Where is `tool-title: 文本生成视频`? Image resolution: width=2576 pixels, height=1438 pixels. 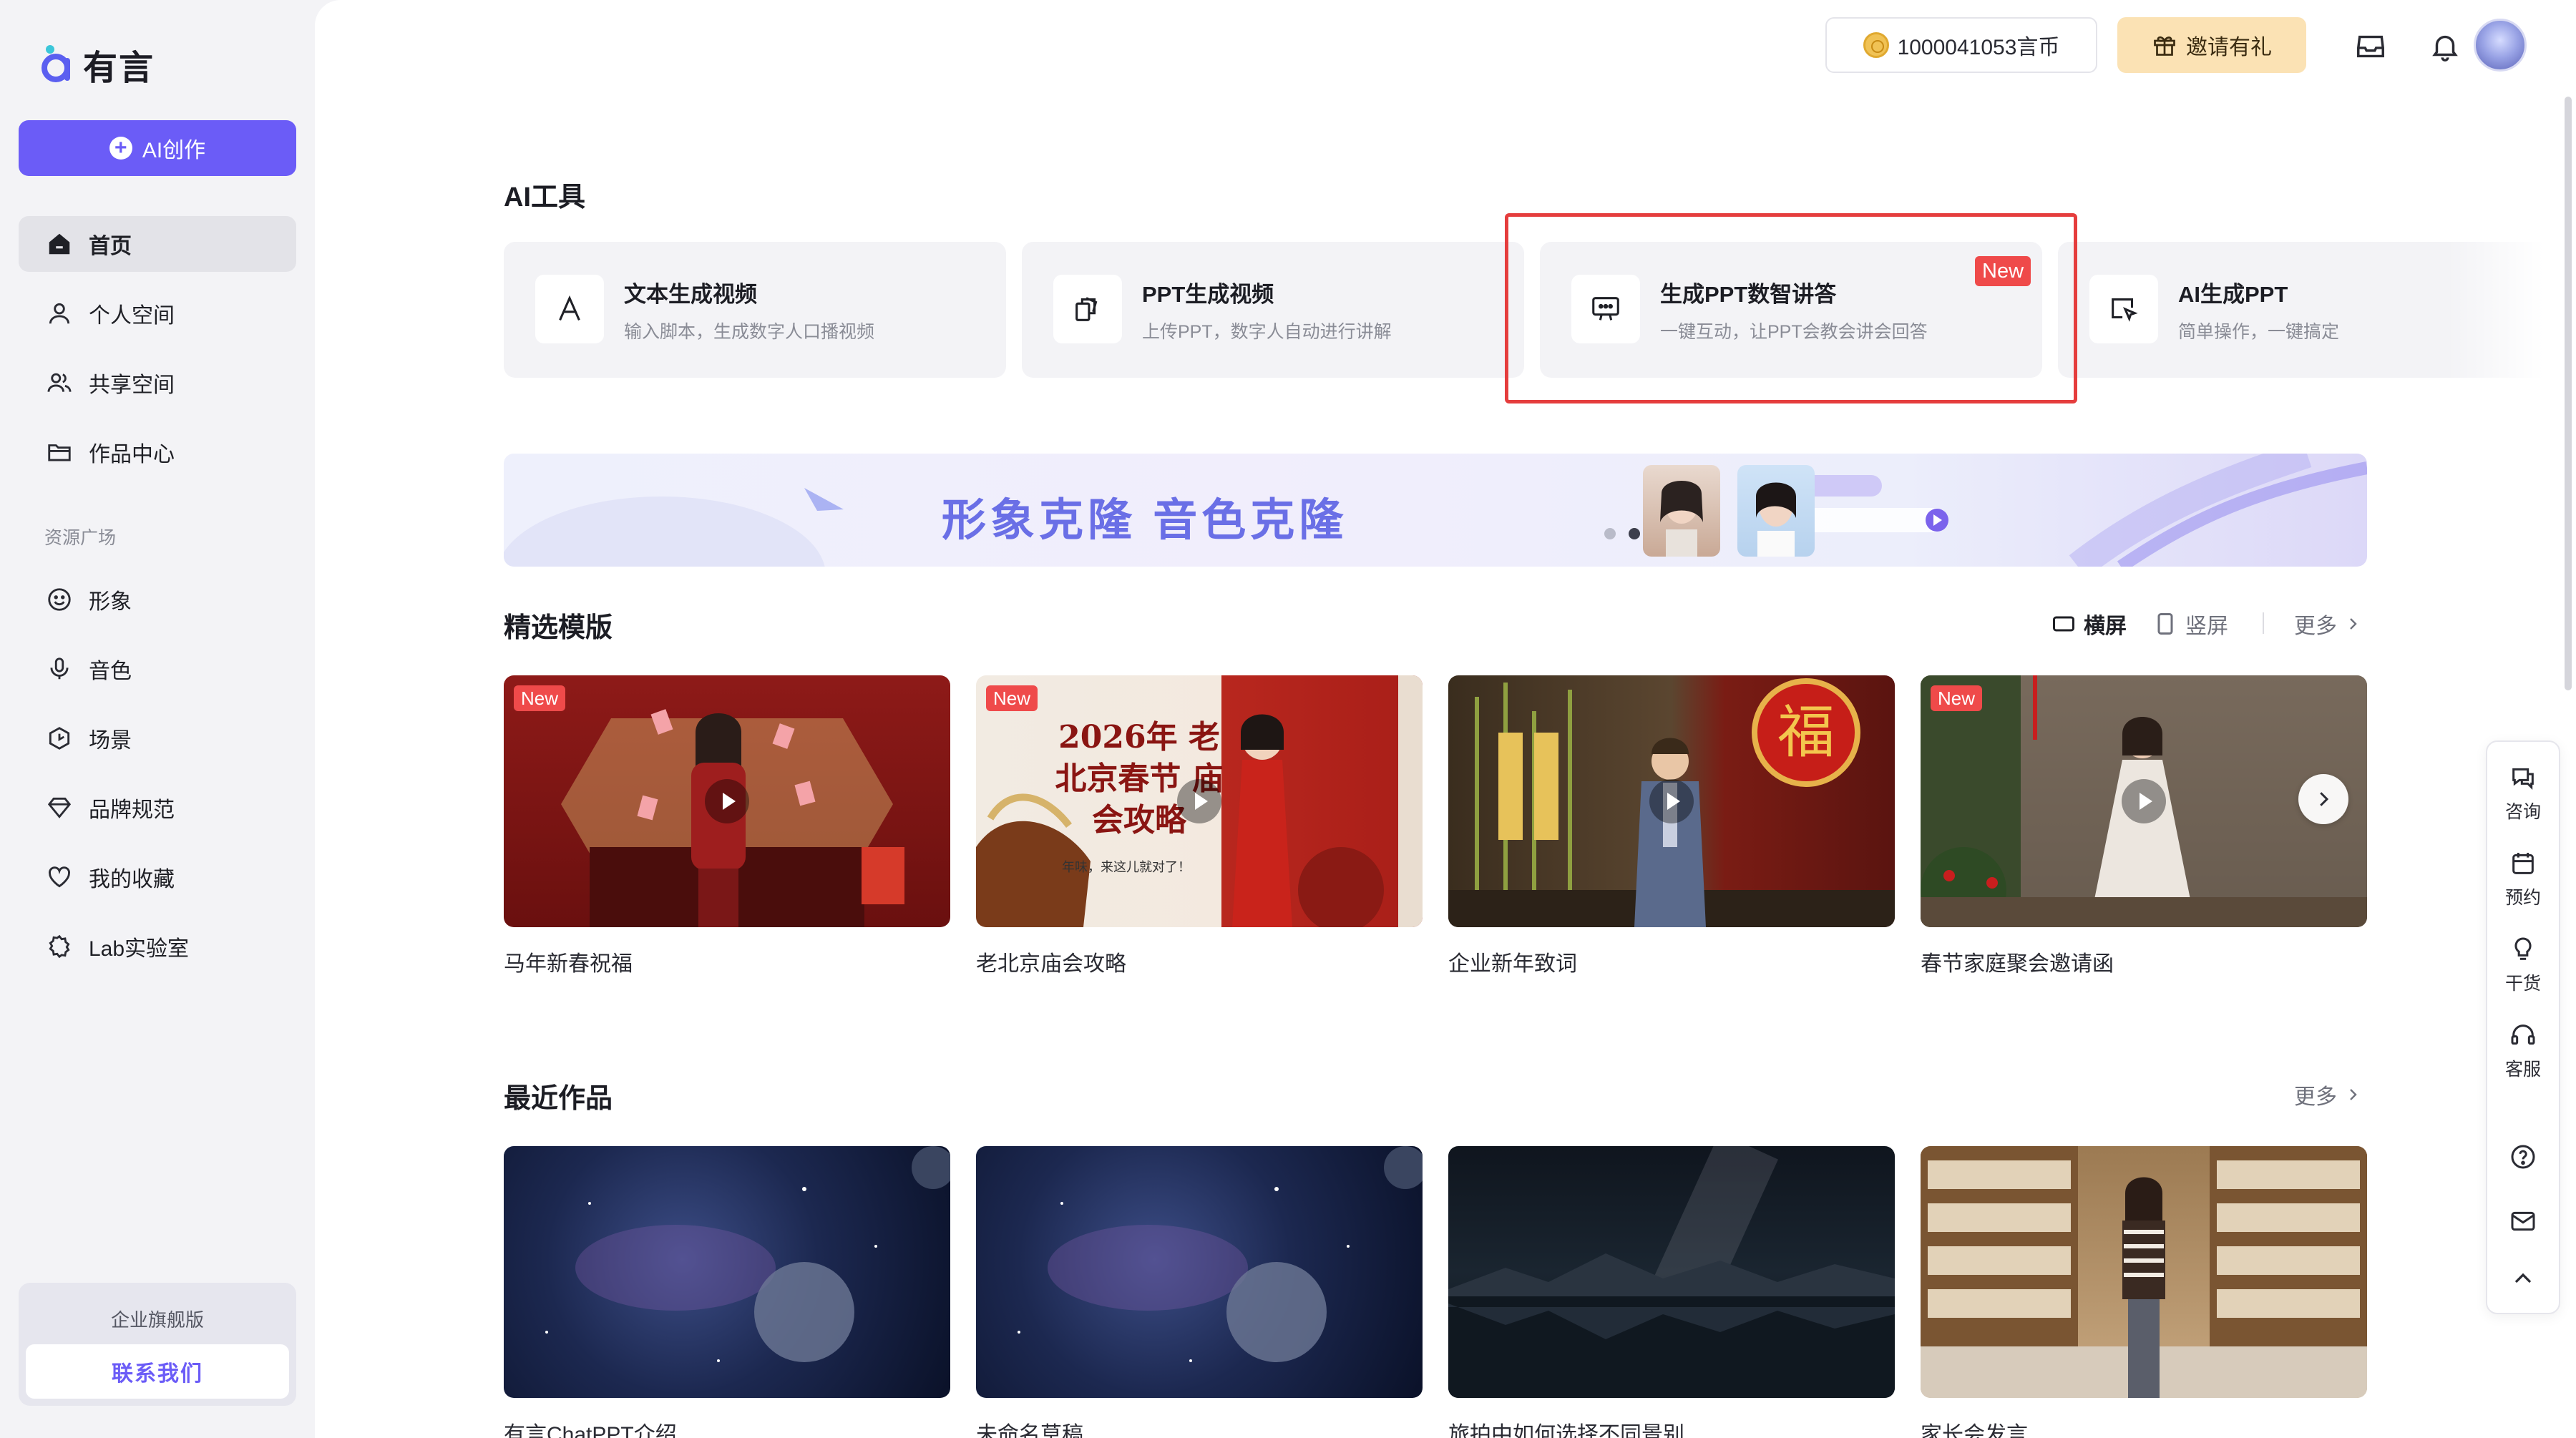
tool-title: 文本生成视频 is located at coordinates (690, 294).